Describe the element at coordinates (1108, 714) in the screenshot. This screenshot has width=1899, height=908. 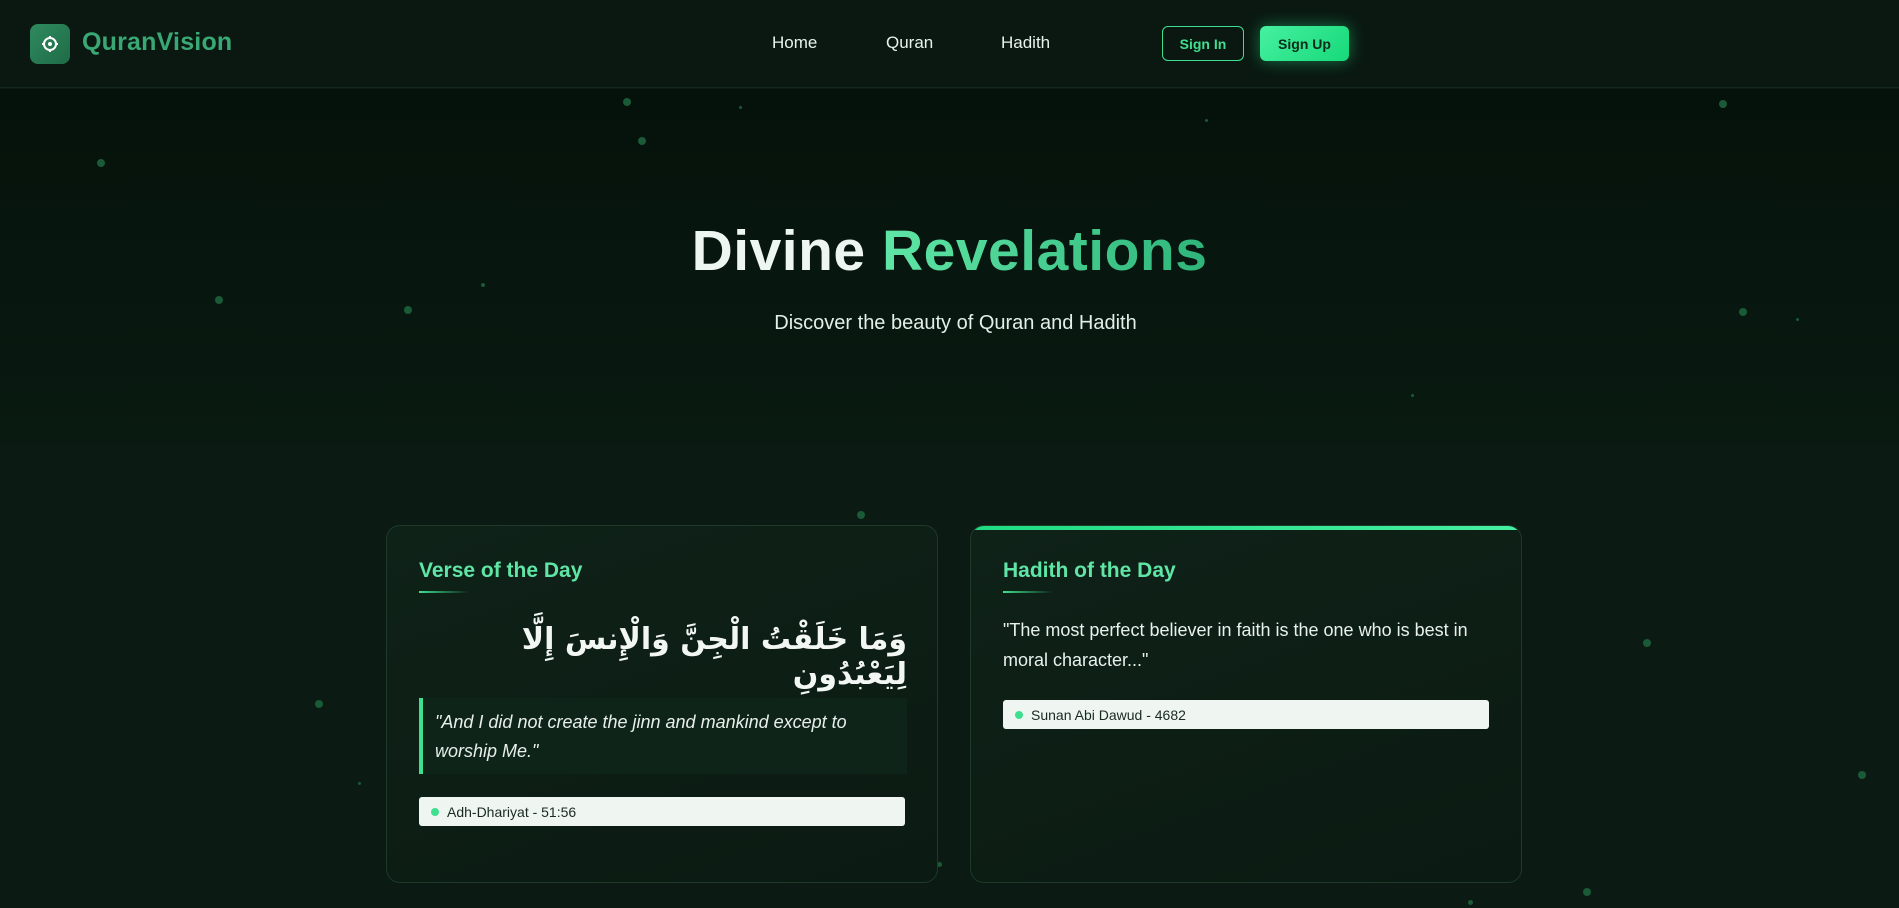
I see `hadith-source-text: Sunan Abi Dawud - 4682` at that location.